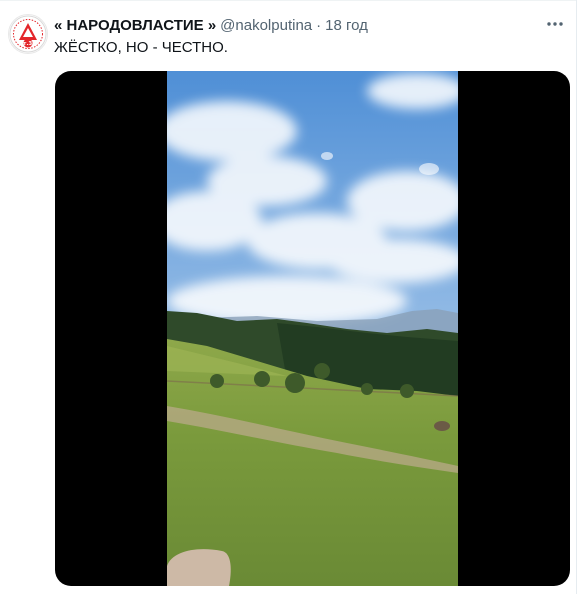 This screenshot has width=577, height=594. What do you see at coordinates (346, 26) in the screenshot?
I see `timestamp: 18 год` at bounding box center [346, 26].